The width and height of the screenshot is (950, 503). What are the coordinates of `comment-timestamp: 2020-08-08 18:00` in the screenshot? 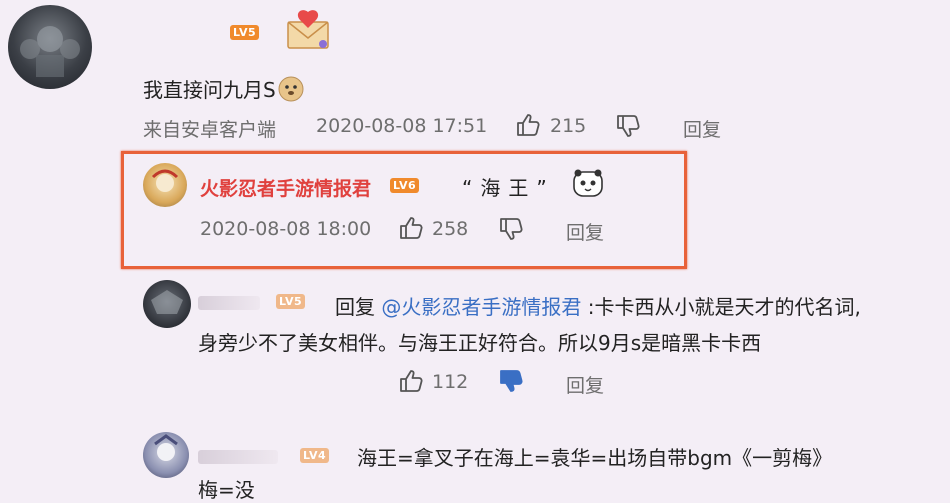 It's located at (286, 229).